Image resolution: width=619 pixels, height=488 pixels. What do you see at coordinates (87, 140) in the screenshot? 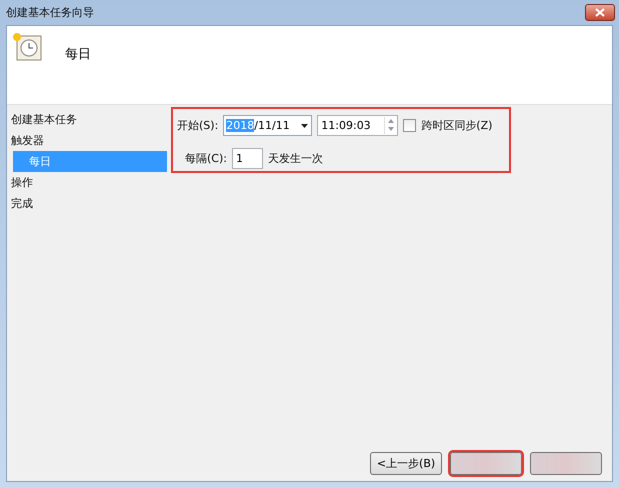
I see `sidebar-item: 触发器` at bounding box center [87, 140].